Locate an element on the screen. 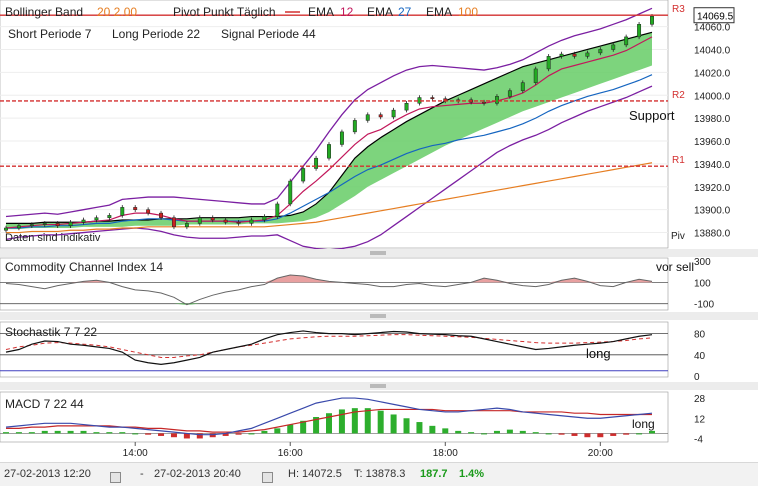 The image size is (758, 486). price-y-tick: 13900.0 is located at coordinates (712, 211).